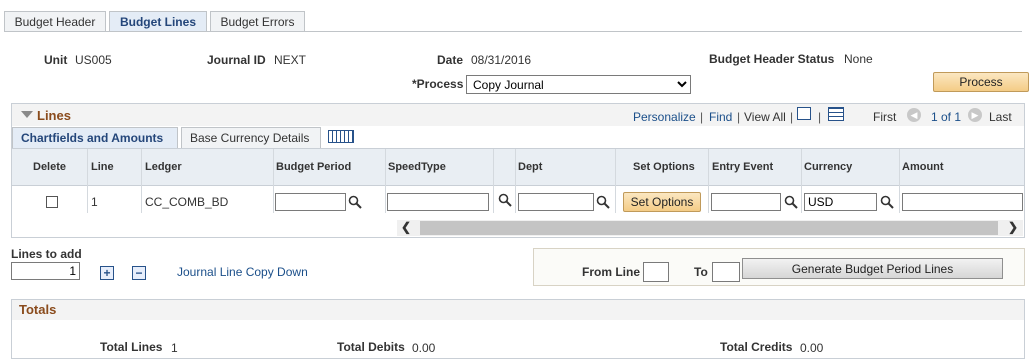 This screenshot has width=1035, height=364. Describe the element at coordinates (772, 59) in the screenshot. I see `budget-header-status-label: Budget Header Status` at that location.